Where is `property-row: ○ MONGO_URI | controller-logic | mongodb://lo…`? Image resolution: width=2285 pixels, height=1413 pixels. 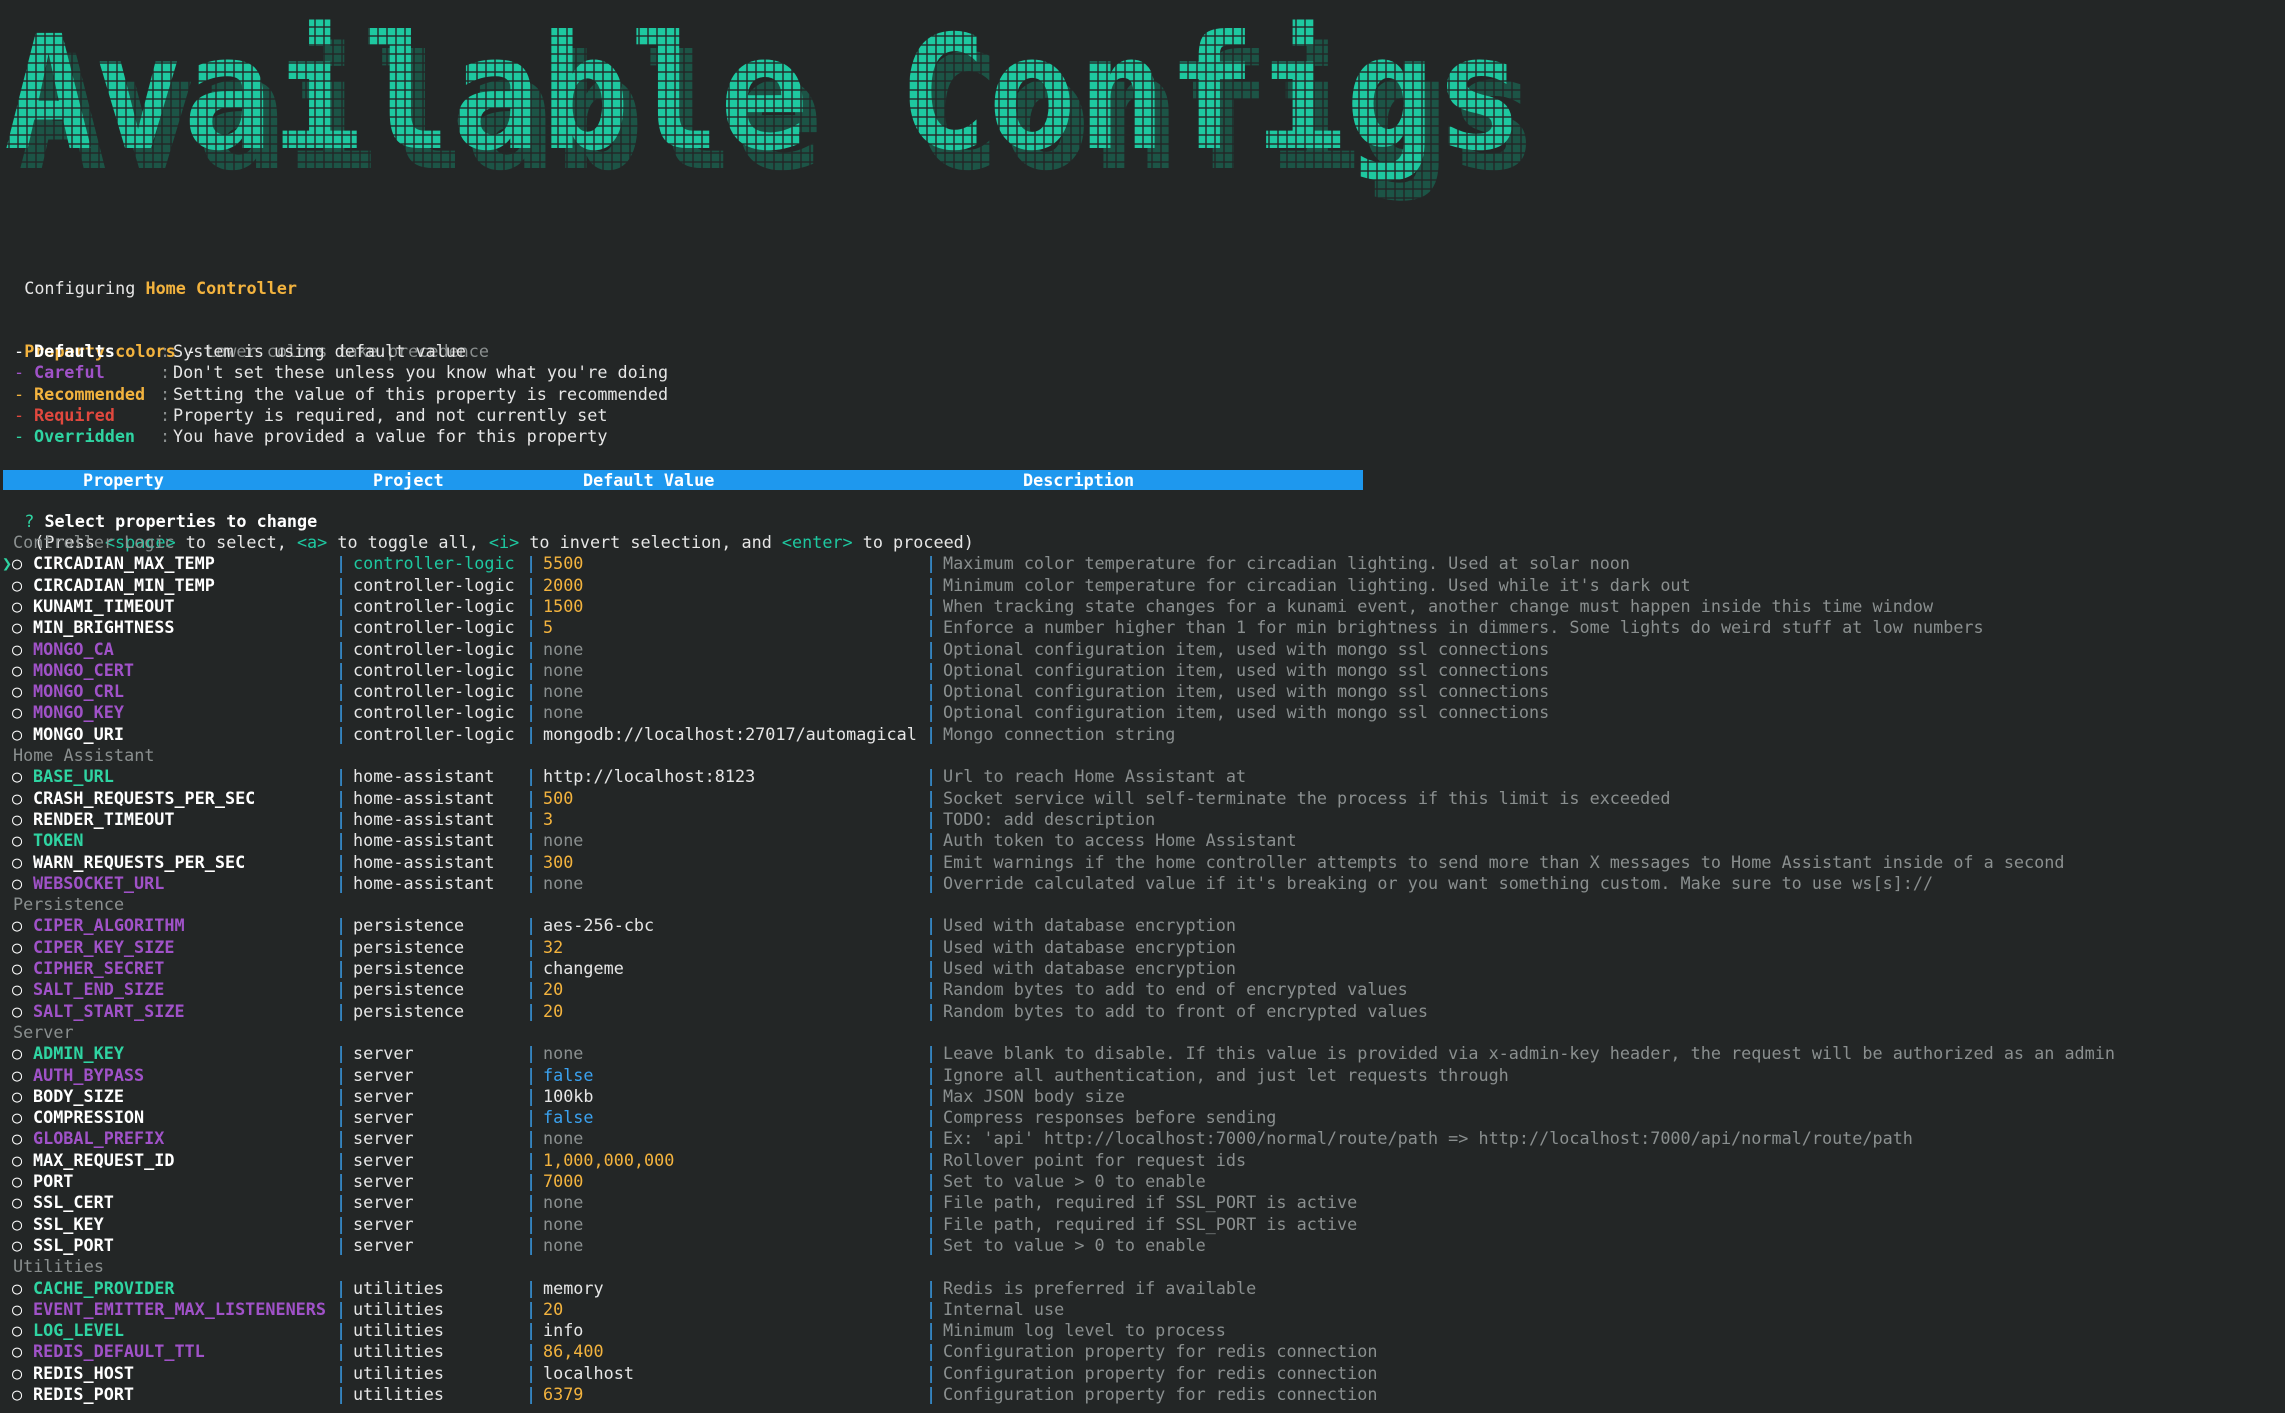
property-row: ○ MONGO_URI | controller-logic | mongodb://lo… is located at coordinates (1139, 734).